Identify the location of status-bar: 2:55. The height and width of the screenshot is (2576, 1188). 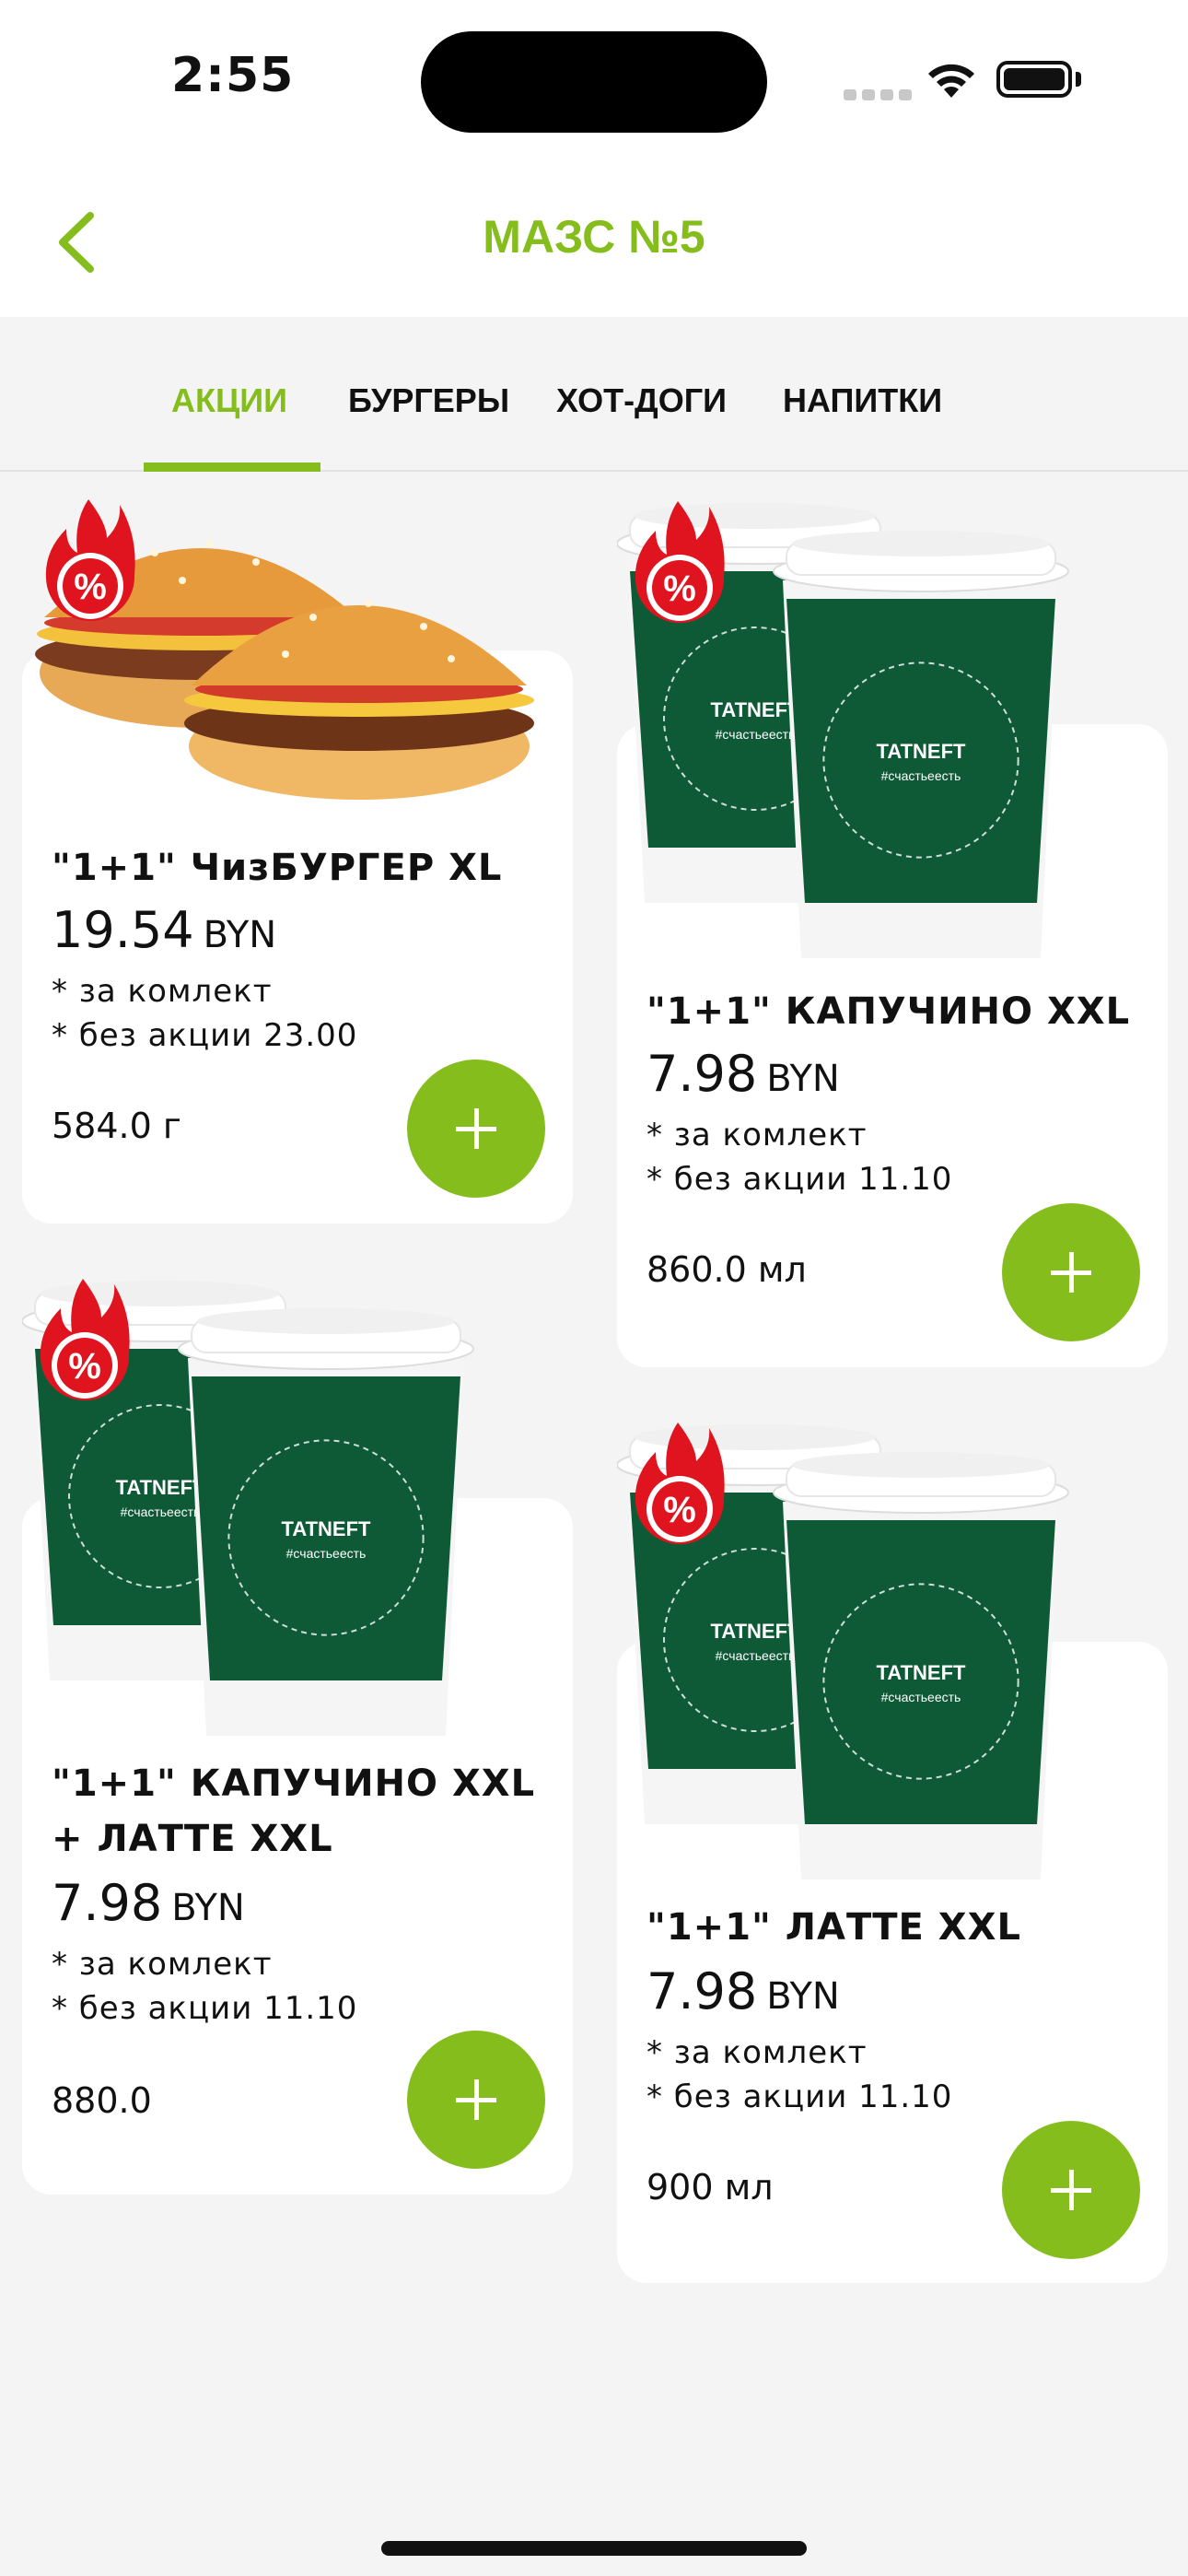
(594, 83).